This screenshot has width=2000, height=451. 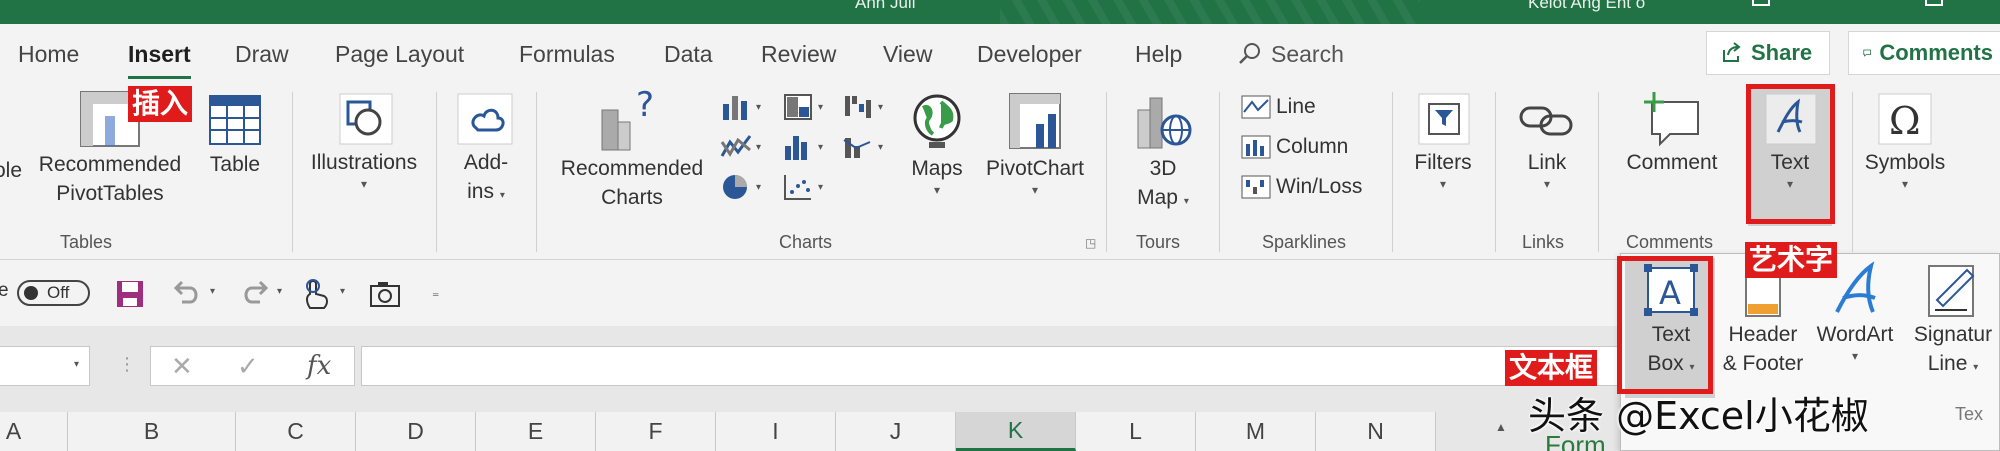 I want to click on tab-insert: Insert, so click(x=159, y=60).